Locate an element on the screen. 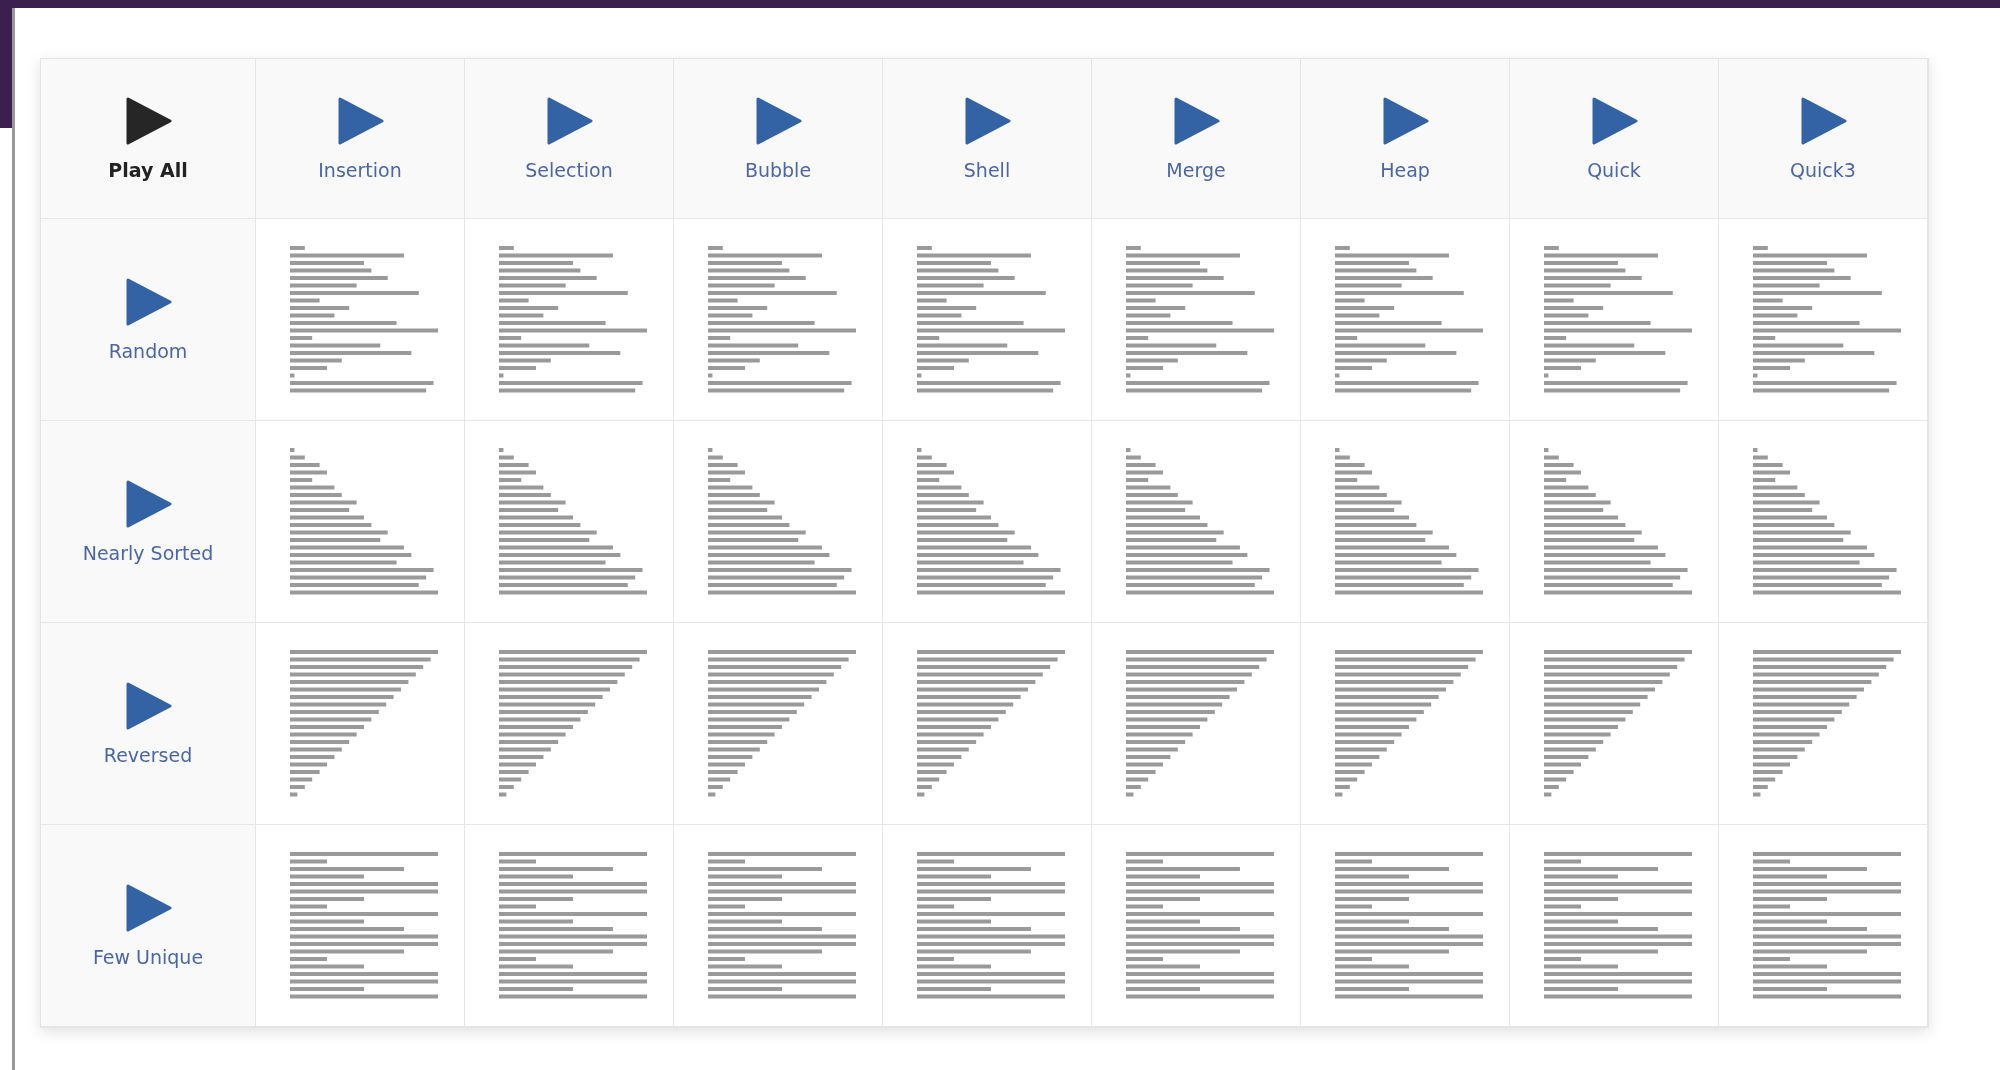  algorithm-play-button: Quick is located at coordinates (1614, 138).